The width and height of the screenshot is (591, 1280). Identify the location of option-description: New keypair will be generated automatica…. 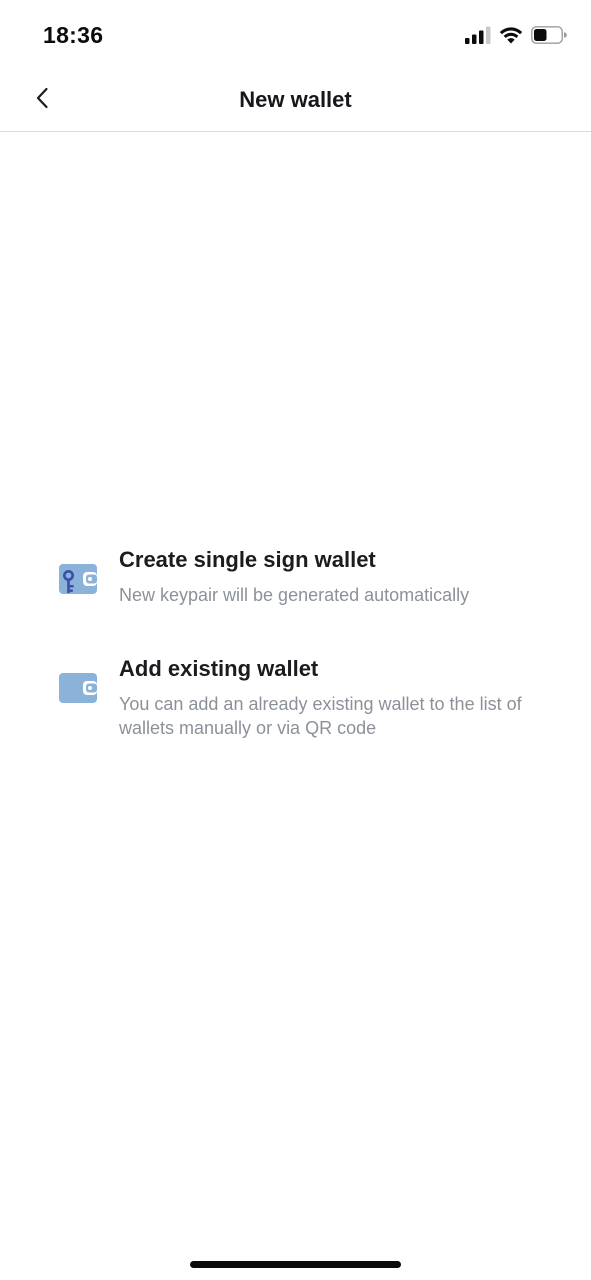
(294, 595).